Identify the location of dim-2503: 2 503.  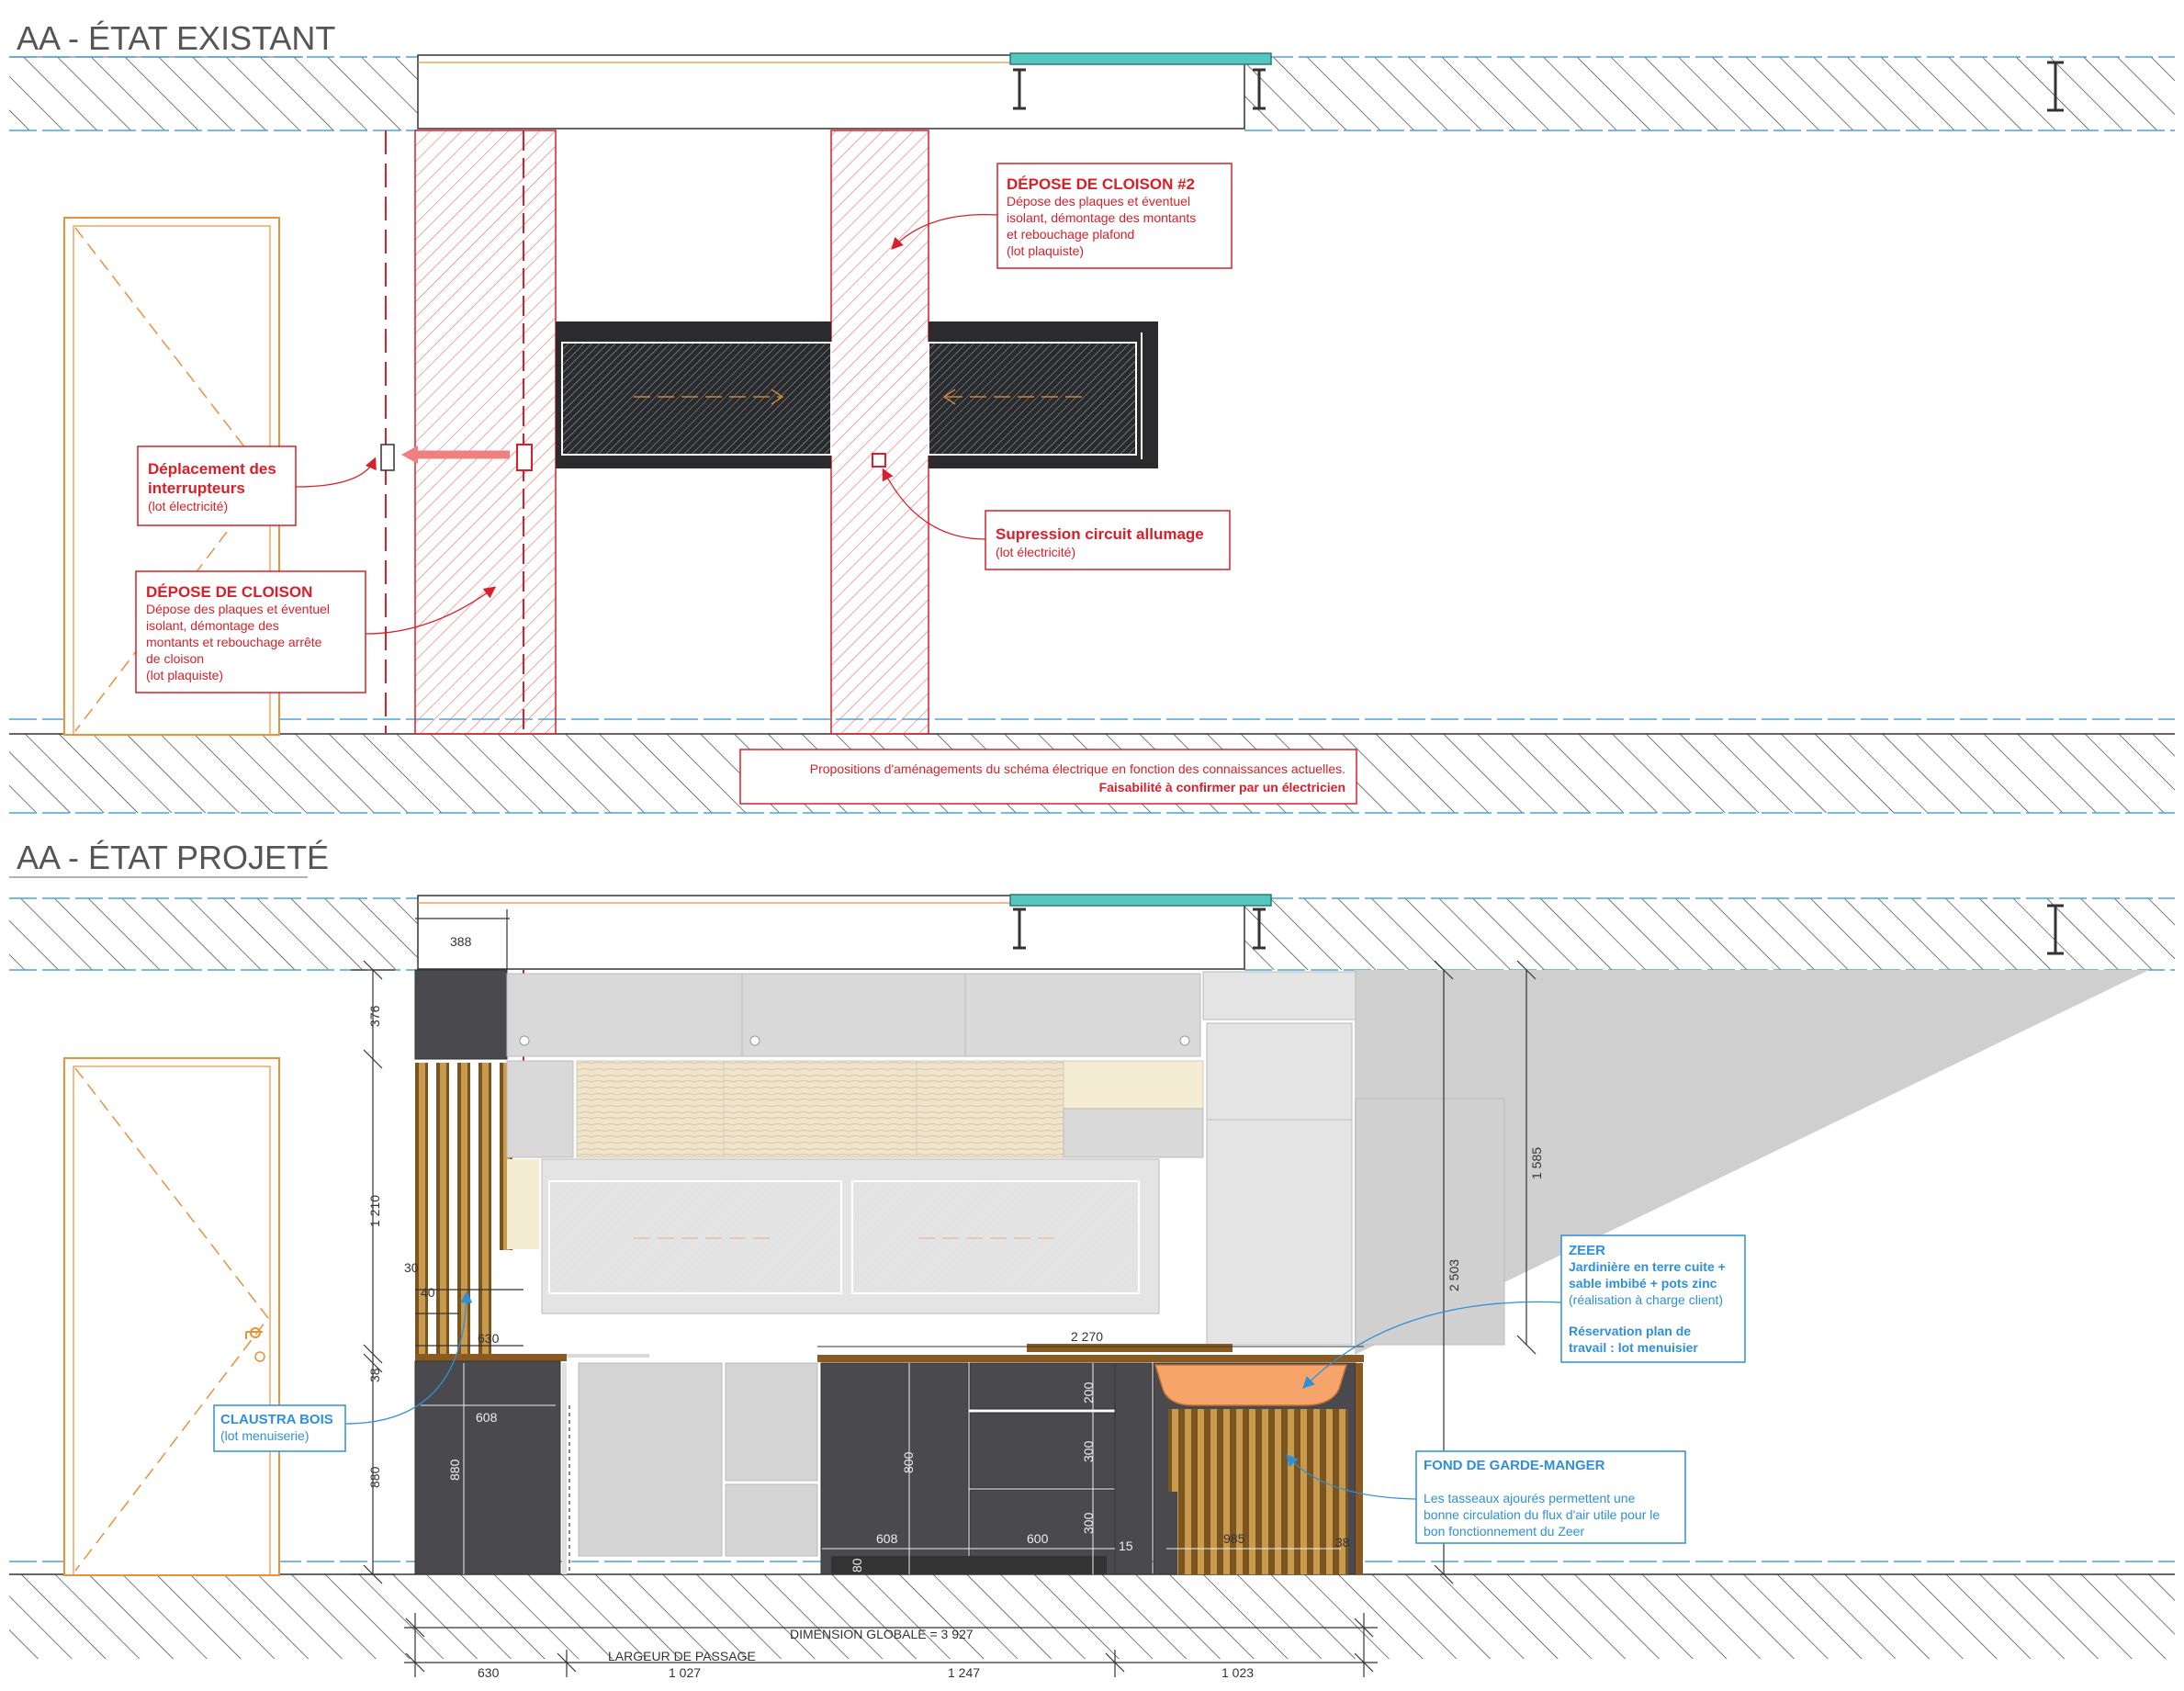
(1454, 1275).